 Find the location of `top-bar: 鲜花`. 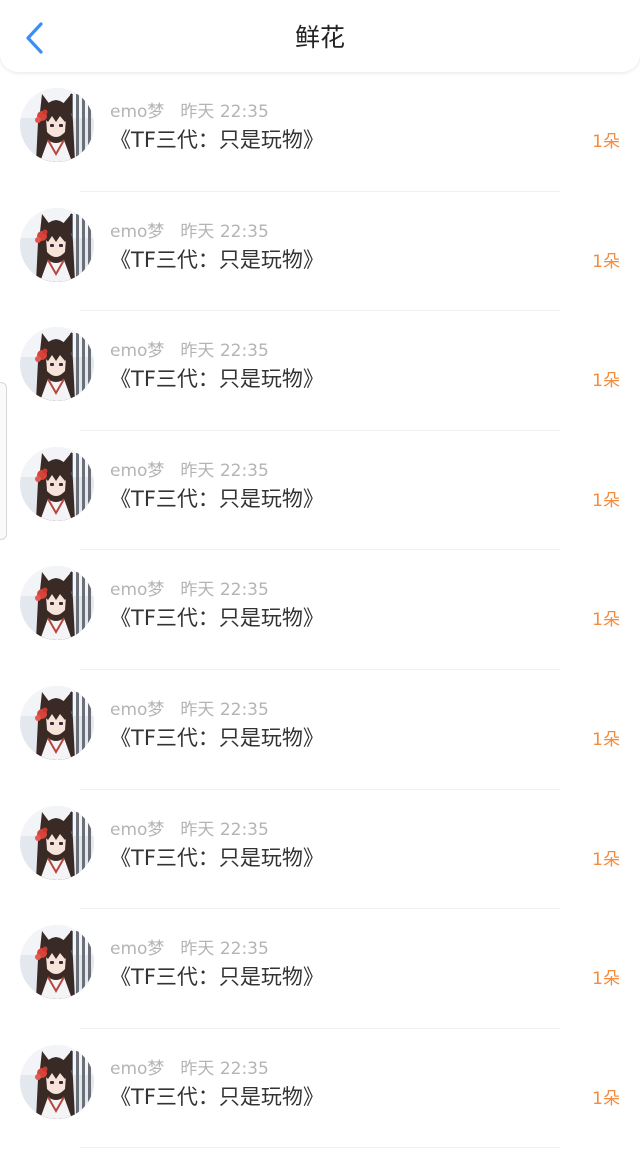

top-bar: 鲜花 is located at coordinates (320, 36).